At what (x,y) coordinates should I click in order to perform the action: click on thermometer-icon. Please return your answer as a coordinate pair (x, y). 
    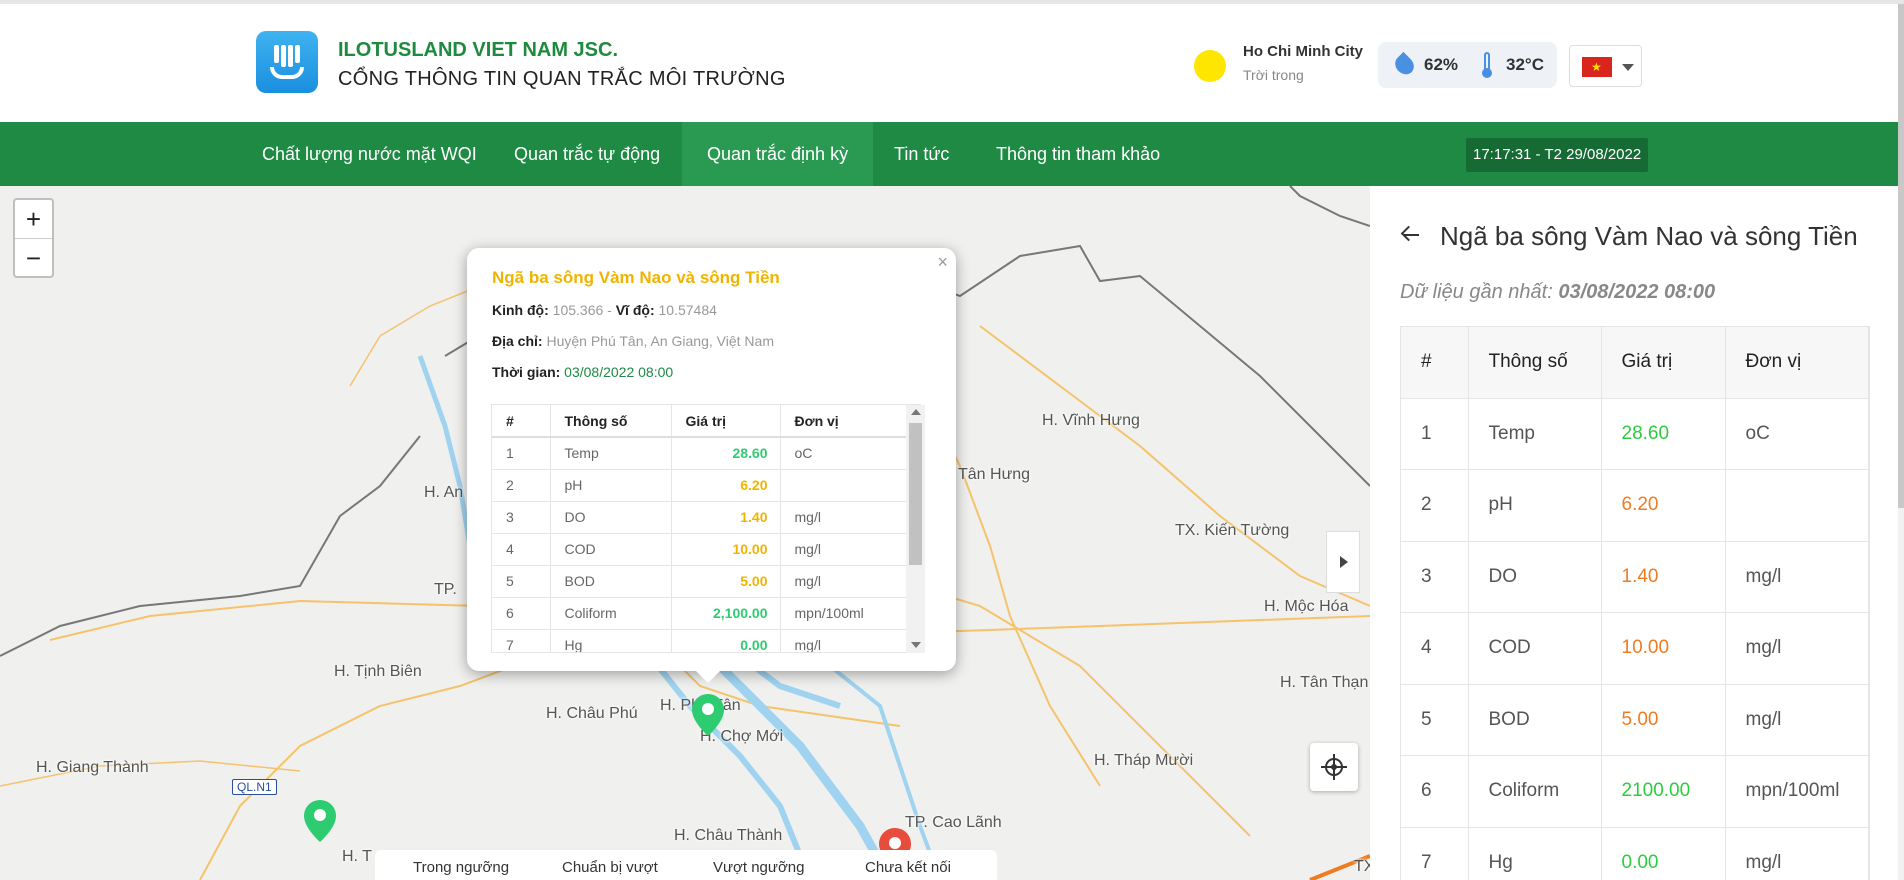
    Looking at the image, I should click on (1487, 65).